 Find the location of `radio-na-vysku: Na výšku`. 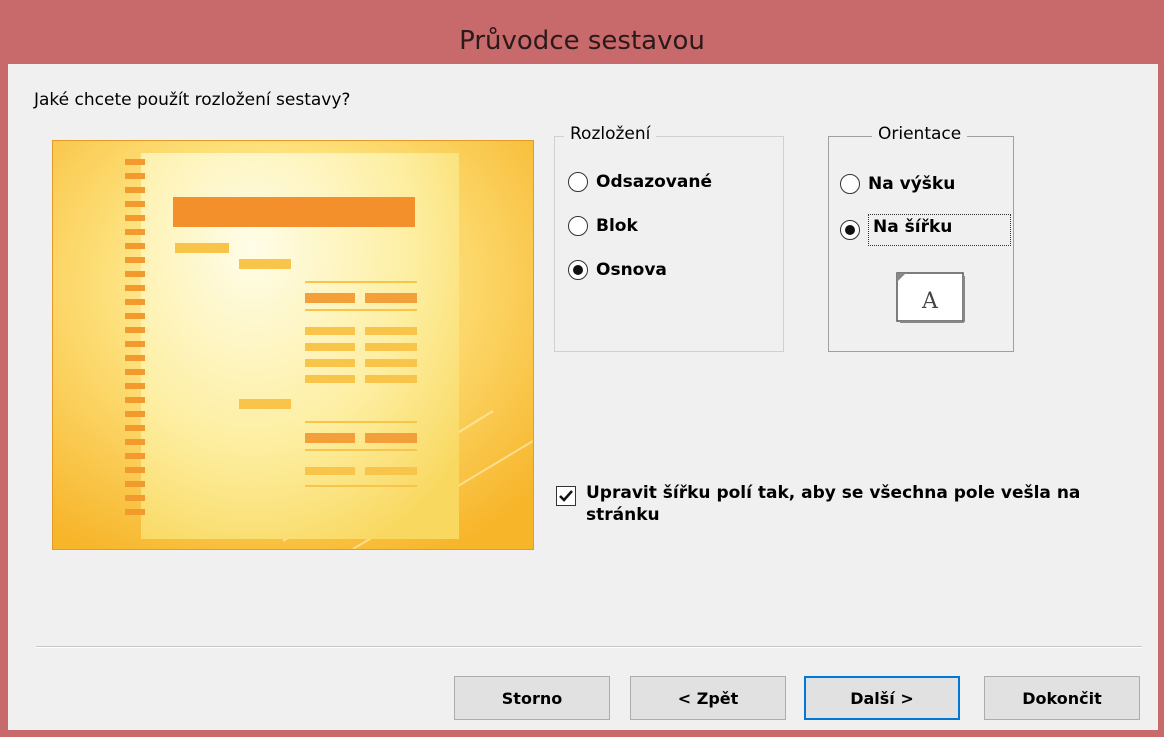

radio-na-vysku: Na výšku is located at coordinates (897, 184).